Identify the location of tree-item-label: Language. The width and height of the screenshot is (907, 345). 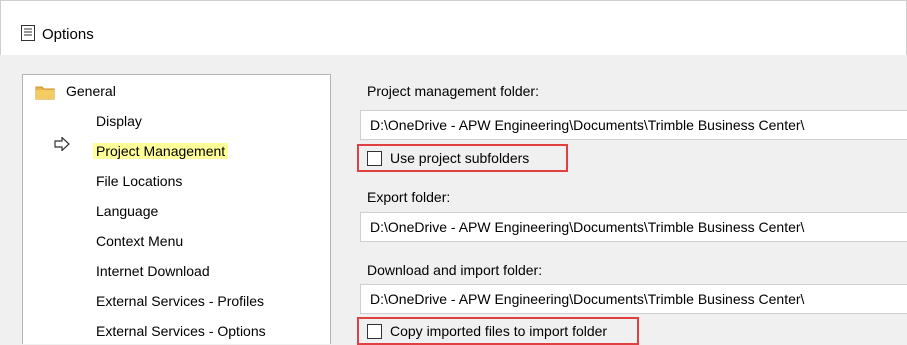
(127, 211).